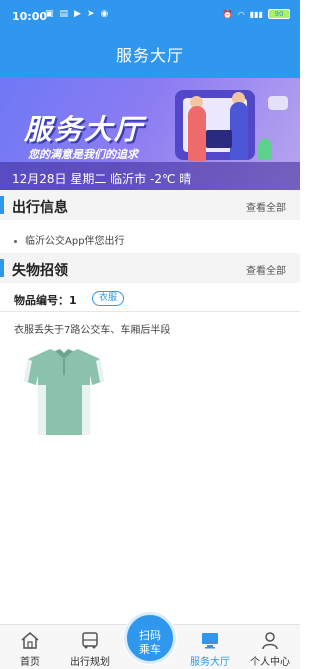 The image size is (320, 669). What do you see at coordinates (90, 640) in the screenshot?
I see `bus-icon` at bounding box center [90, 640].